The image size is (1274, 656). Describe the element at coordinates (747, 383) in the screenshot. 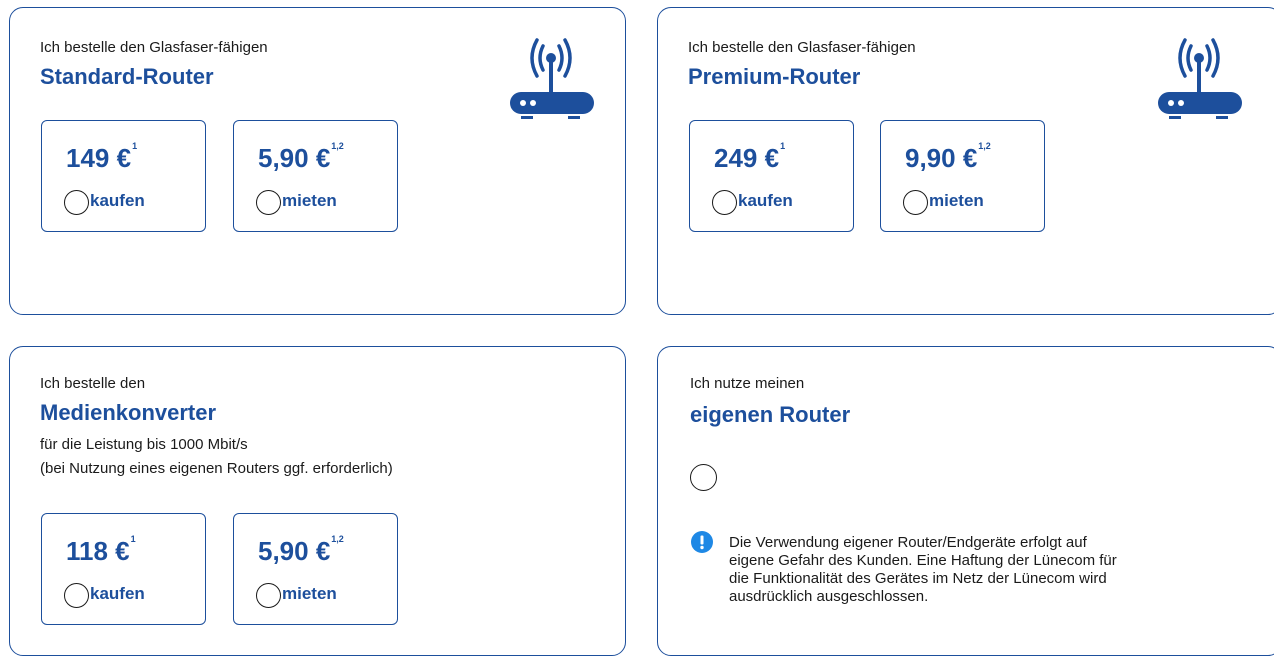

I see `card-intro: Ich nutze meinen` at that location.